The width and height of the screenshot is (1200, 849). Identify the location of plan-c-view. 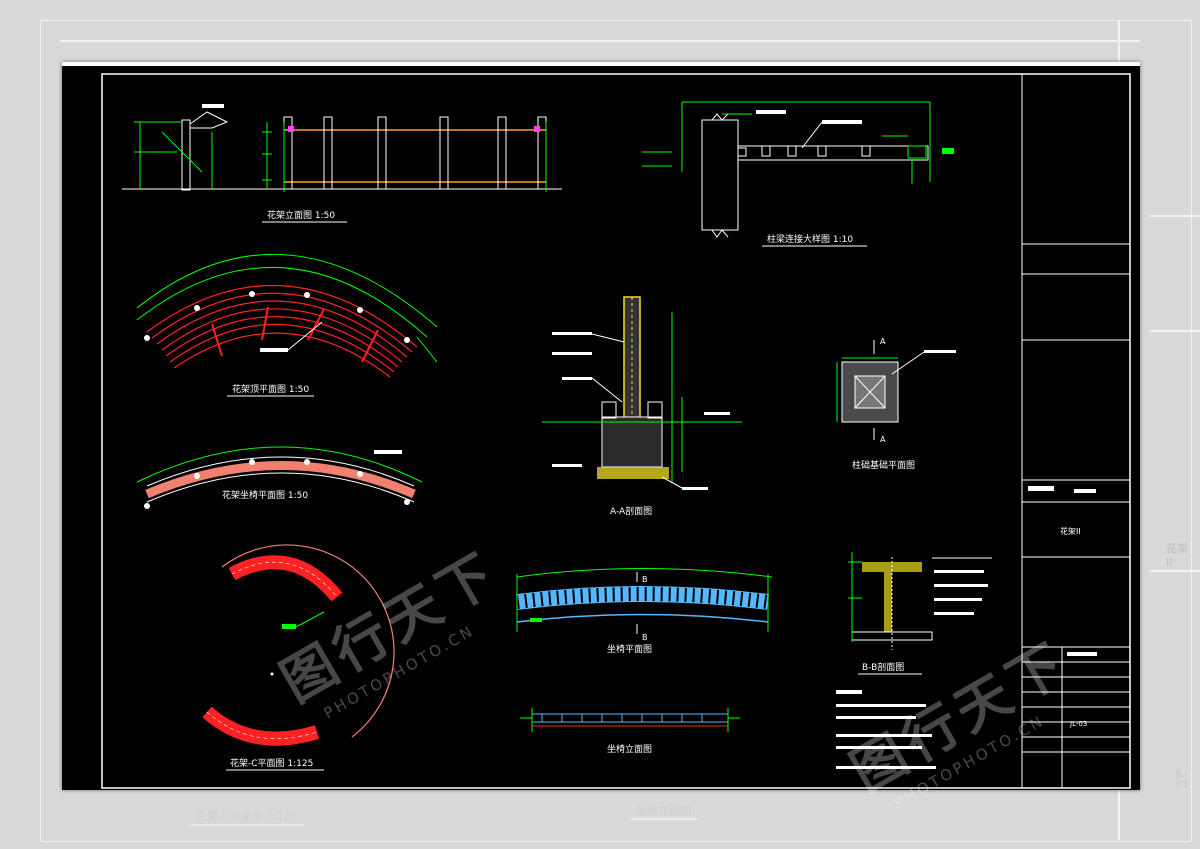
(298, 645).